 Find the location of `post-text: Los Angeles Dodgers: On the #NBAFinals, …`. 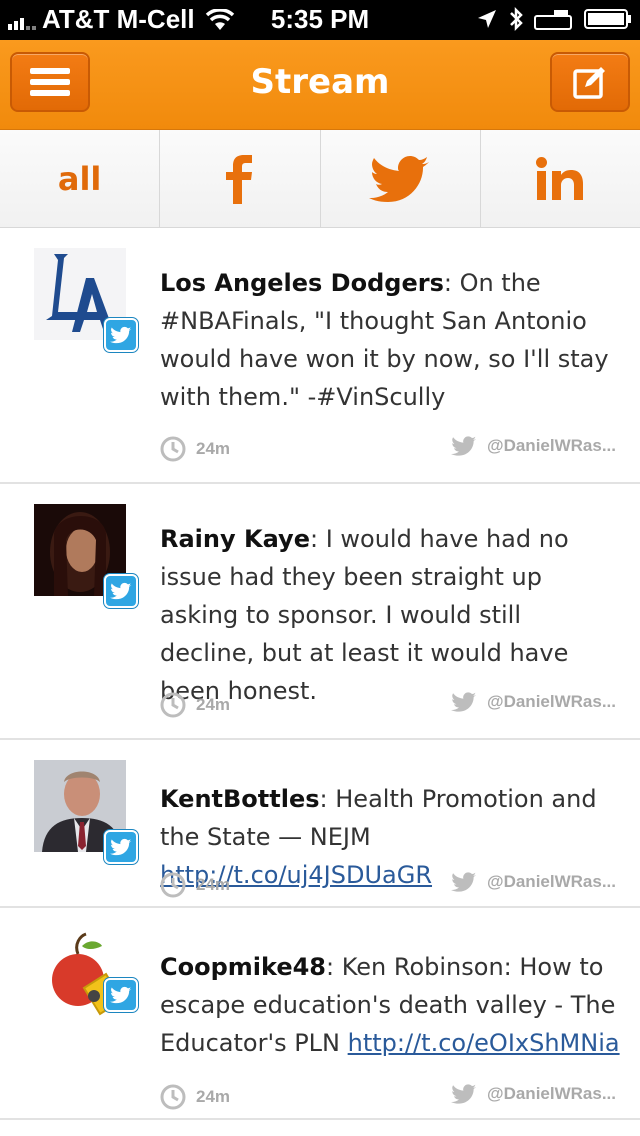

post-text: Los Angeles Dodgers: On the #NBAFinals, … is located at coordinates (384, 340).